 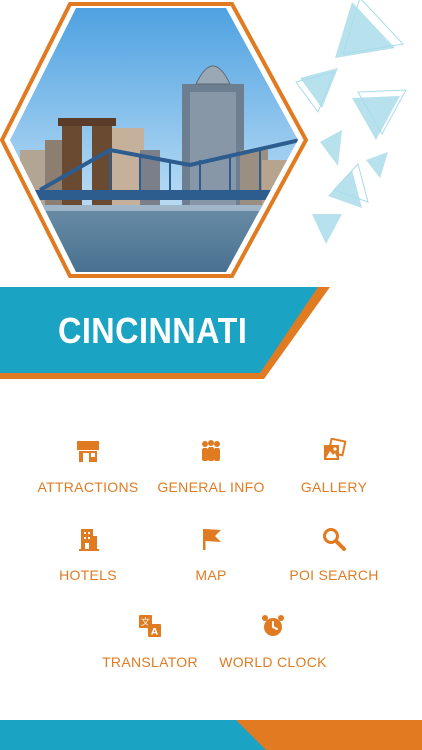 I want to click on svg-text: A, so click(x=154, y=633).